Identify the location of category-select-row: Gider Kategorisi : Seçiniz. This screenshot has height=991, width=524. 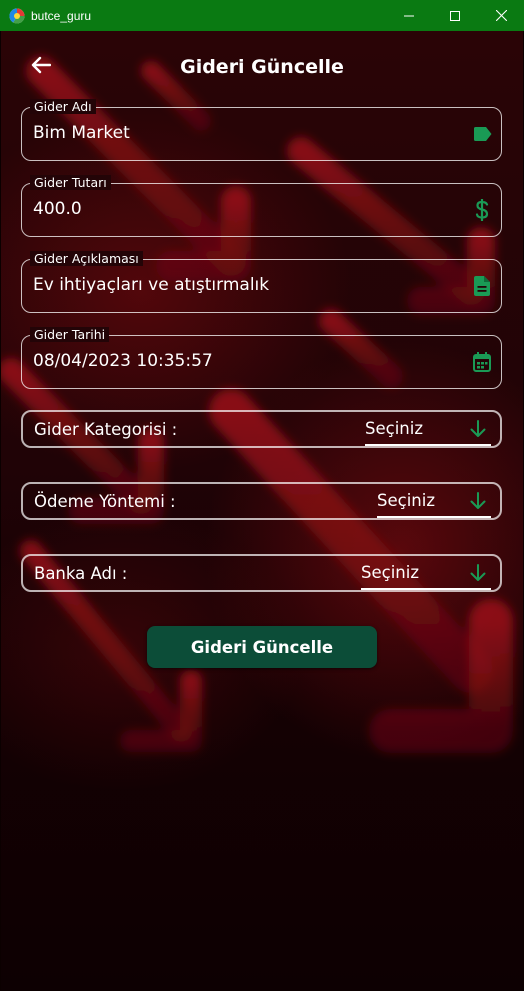
(261, 429).